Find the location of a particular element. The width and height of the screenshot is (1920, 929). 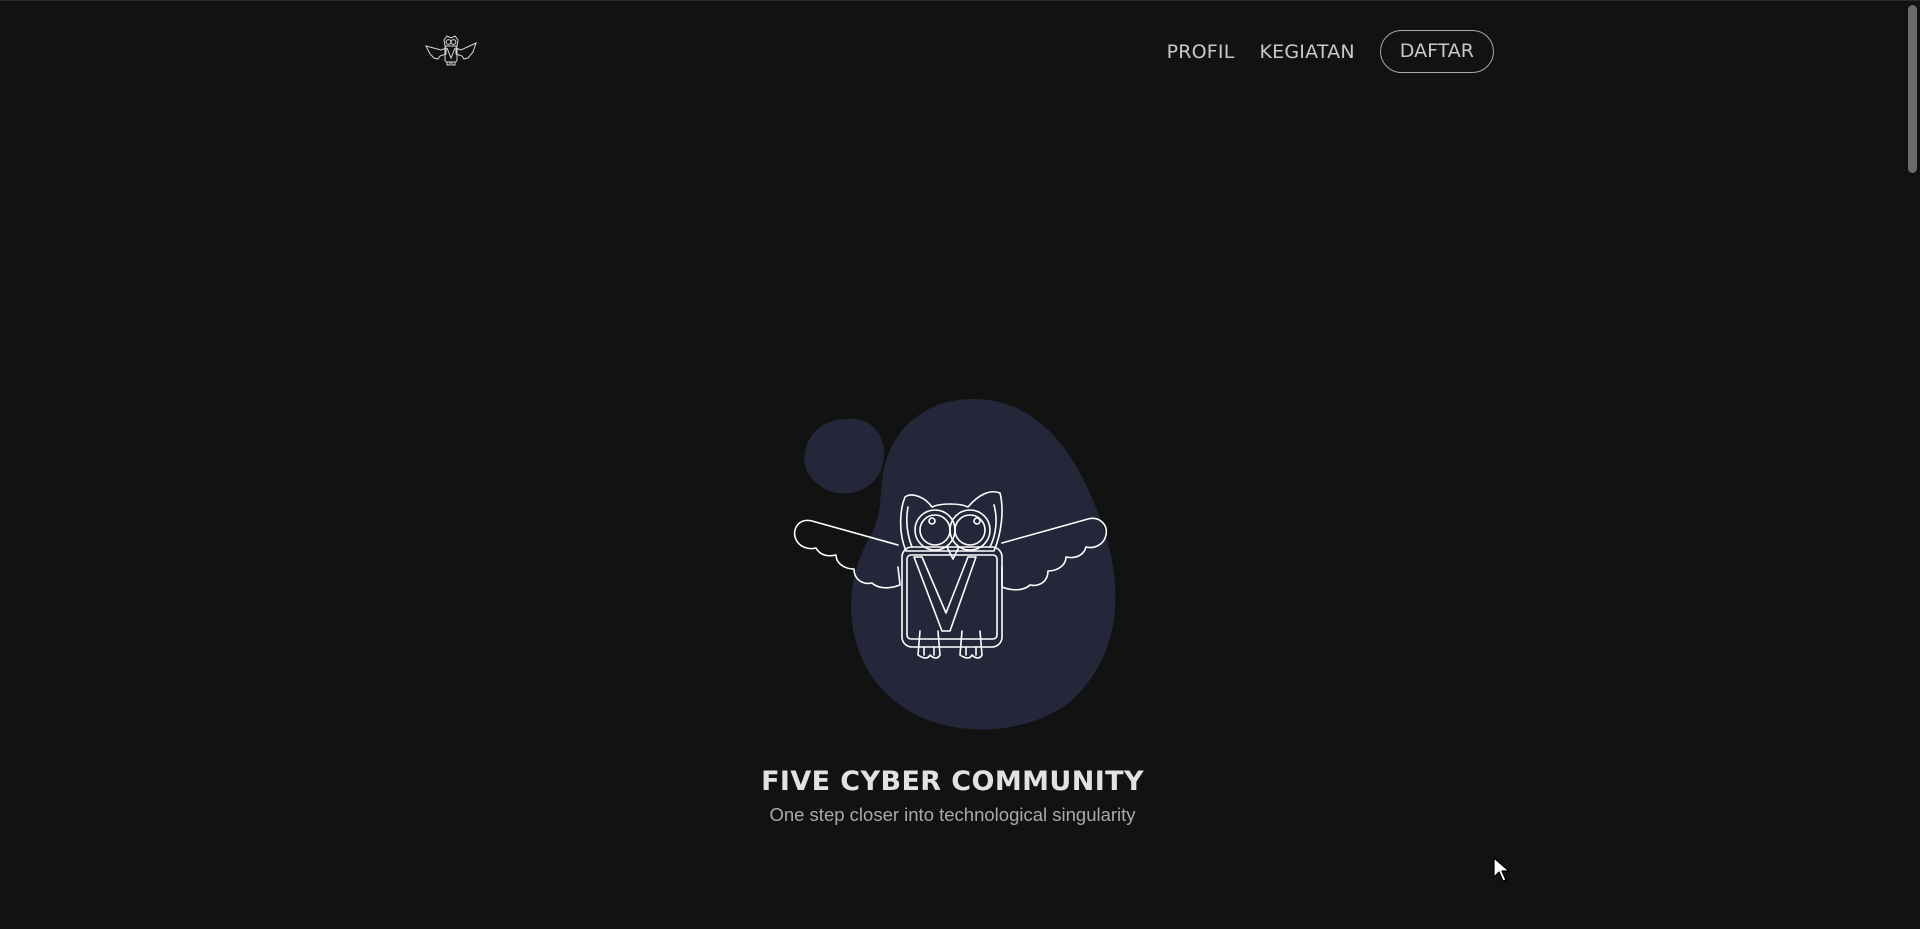

main-nav: PROFIL KEGIATAN DAFTAR is located at coordinates (1318, 51).